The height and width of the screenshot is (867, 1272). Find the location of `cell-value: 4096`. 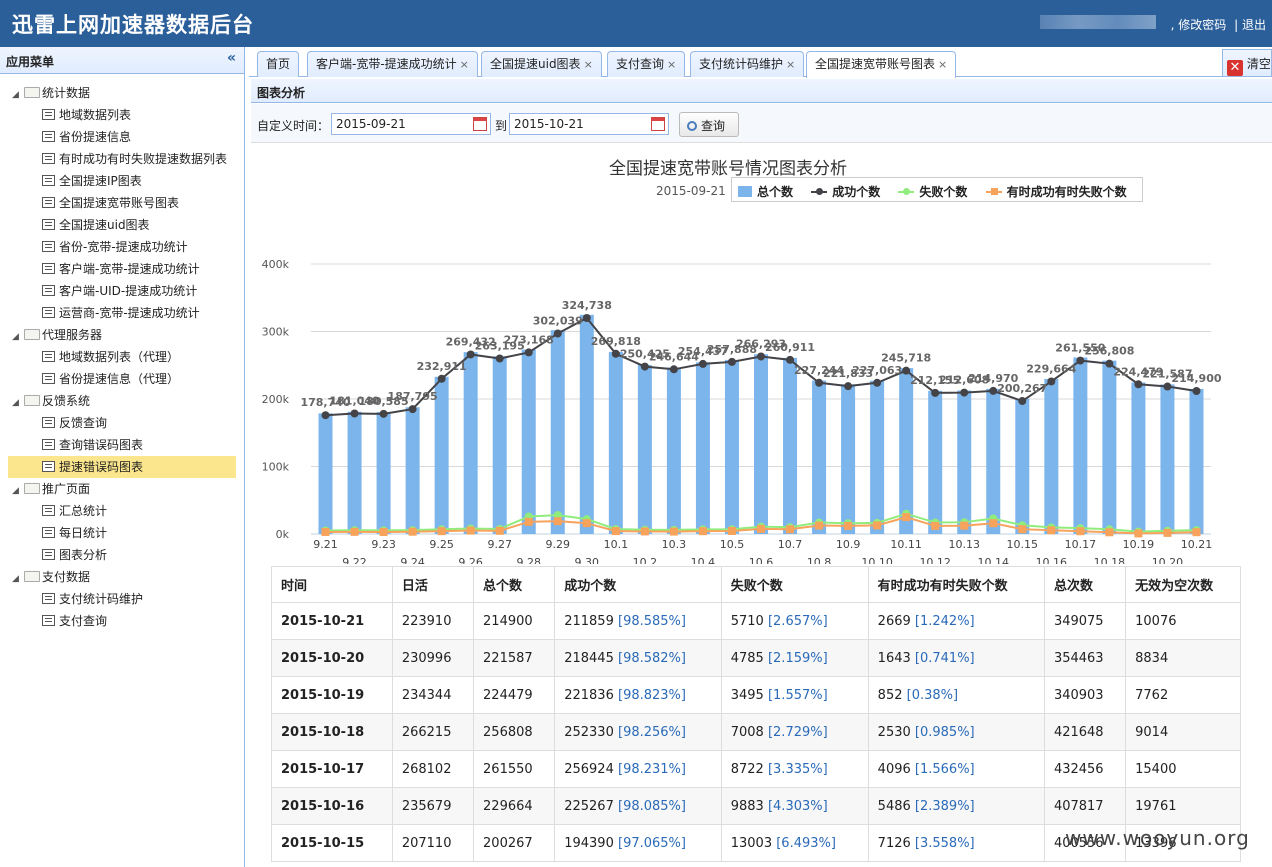

cell-value: 4096 is located at coordinates (894, 769).